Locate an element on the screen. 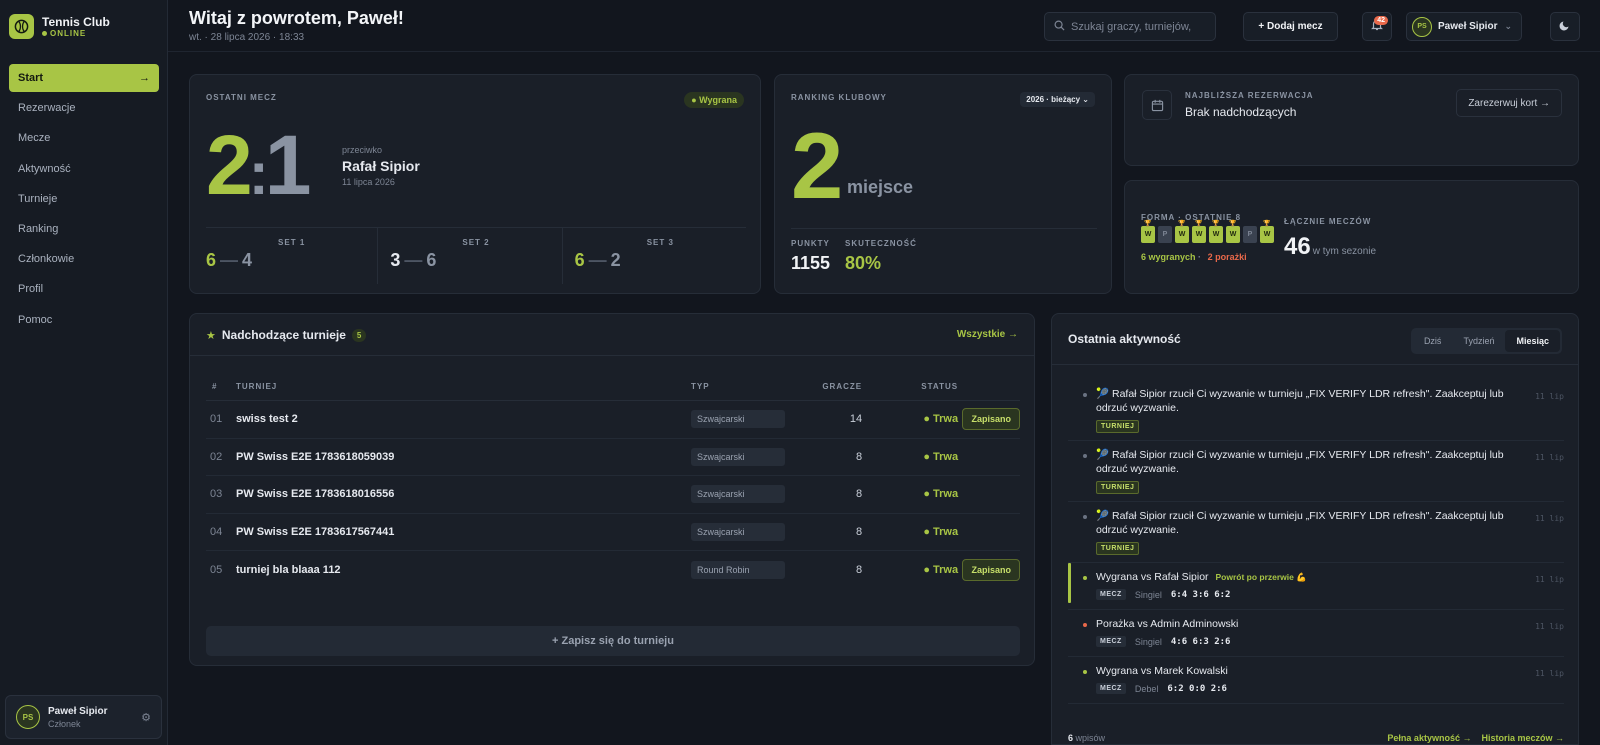  tournament-name: PW Swiss E2E 1783617567441 is located at coordinates (463, 532).